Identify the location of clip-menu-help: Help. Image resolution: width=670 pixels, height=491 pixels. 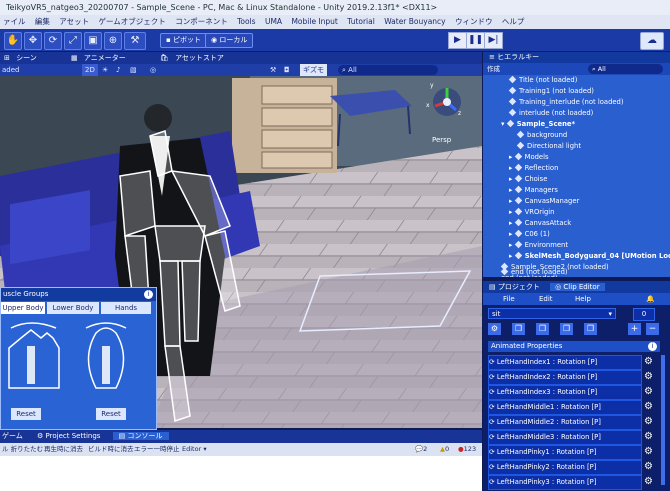
(583, 299).